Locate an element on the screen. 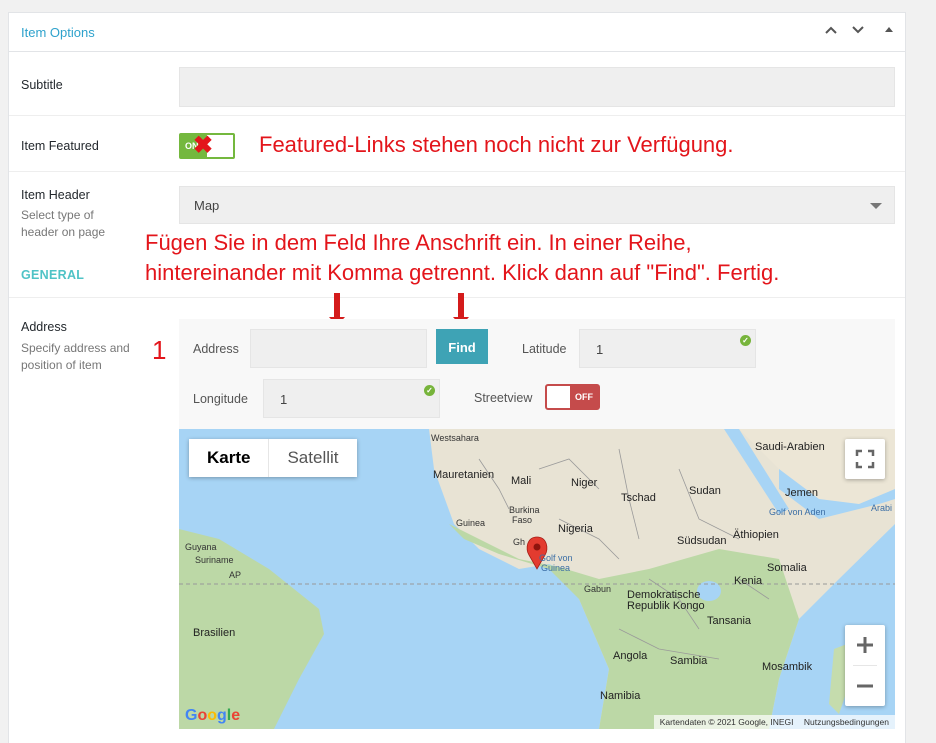  map-data-attribution: Kartendaten © 2021 Google, INEGI is located at coordinates (726, 722).